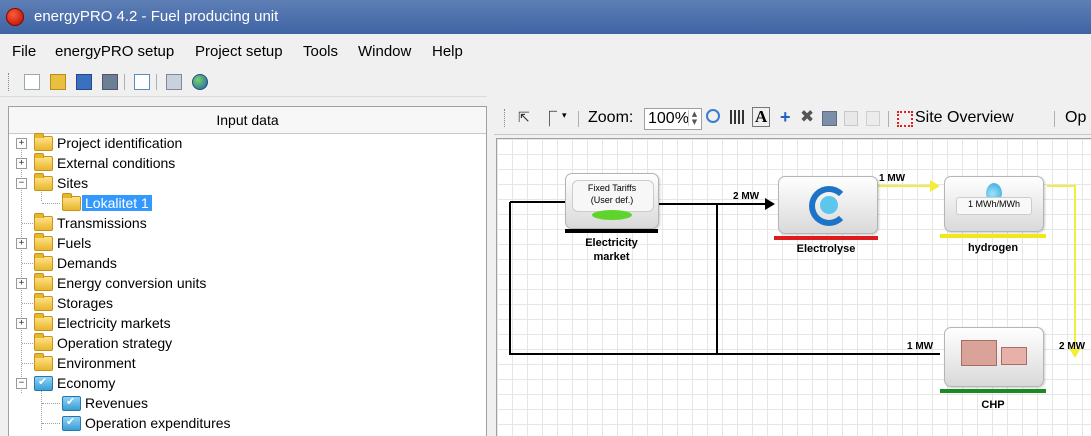 The image size is (1091, 436). What do you see at coordinates (1061, 267) in the screenshot?
I see `hydrogen-to-chp-line` at bounding box center [1061, 267].